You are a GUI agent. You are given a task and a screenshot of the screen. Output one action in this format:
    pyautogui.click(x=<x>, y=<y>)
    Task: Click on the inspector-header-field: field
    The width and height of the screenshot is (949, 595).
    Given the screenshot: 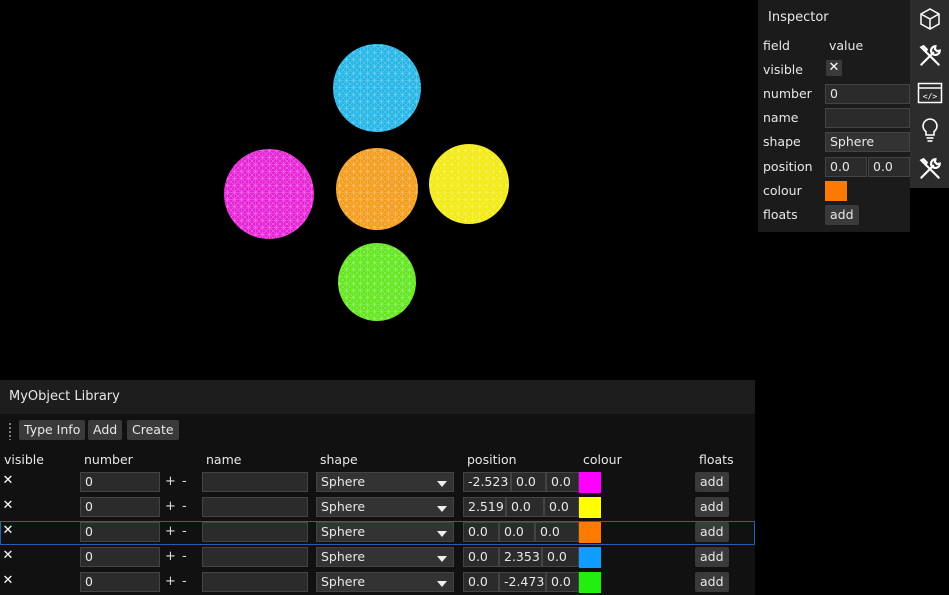 What is the action you would take?
    pyautogui.click(x=776, y=45)
    